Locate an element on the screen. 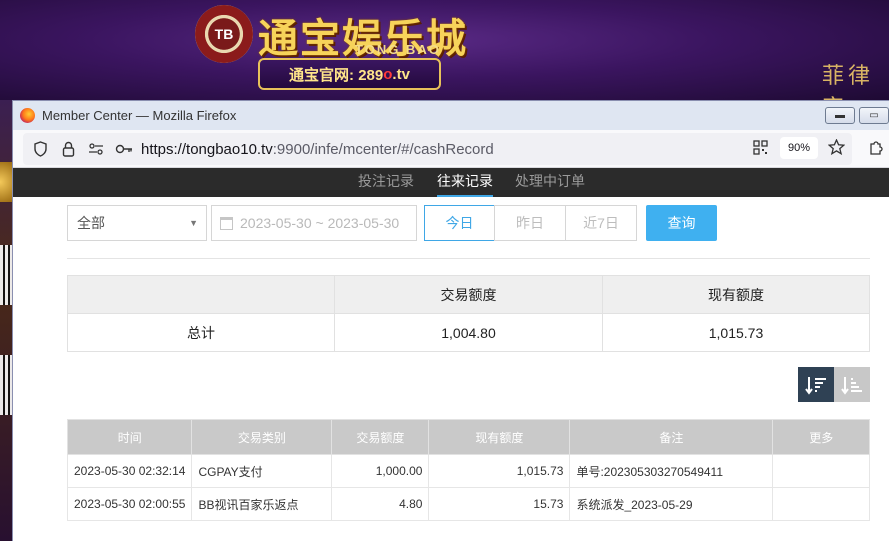 The width and height of the screenshot is (889, 541). chevron-down-icon: ▼ is located at coordinates (193, 223).